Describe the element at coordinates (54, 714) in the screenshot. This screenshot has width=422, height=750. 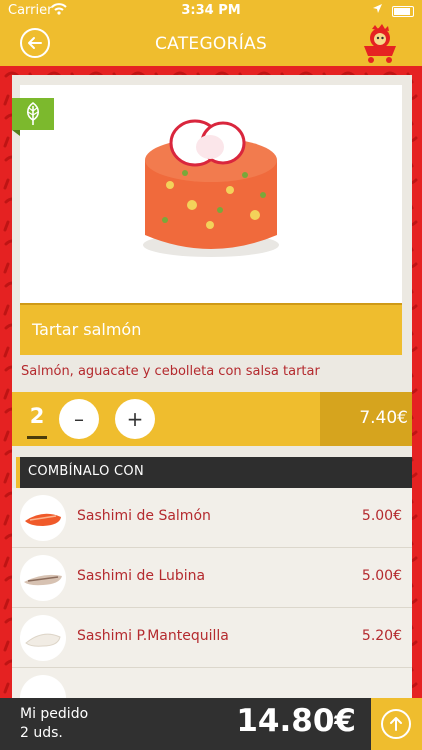
I see `order-label: Mi pedido` at that location.